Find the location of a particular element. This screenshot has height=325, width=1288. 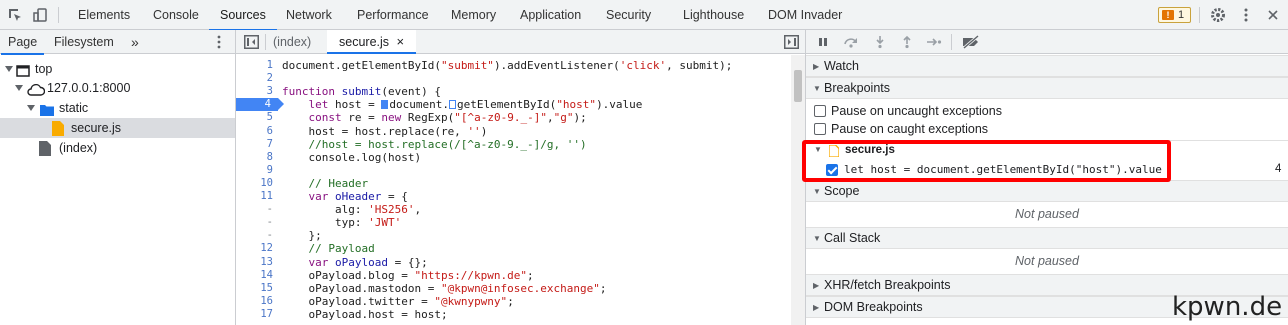

code-line: var oHeader = { is located at coordinates (345, 196).